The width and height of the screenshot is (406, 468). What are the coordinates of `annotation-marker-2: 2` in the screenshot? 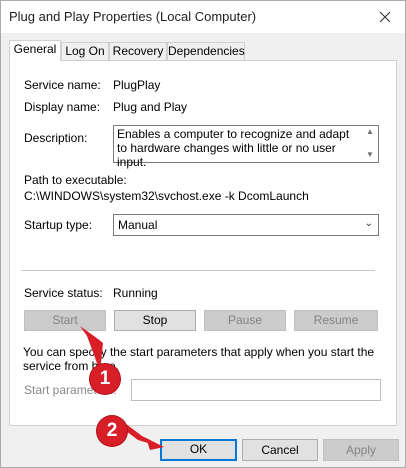 It's located at (112, 431).